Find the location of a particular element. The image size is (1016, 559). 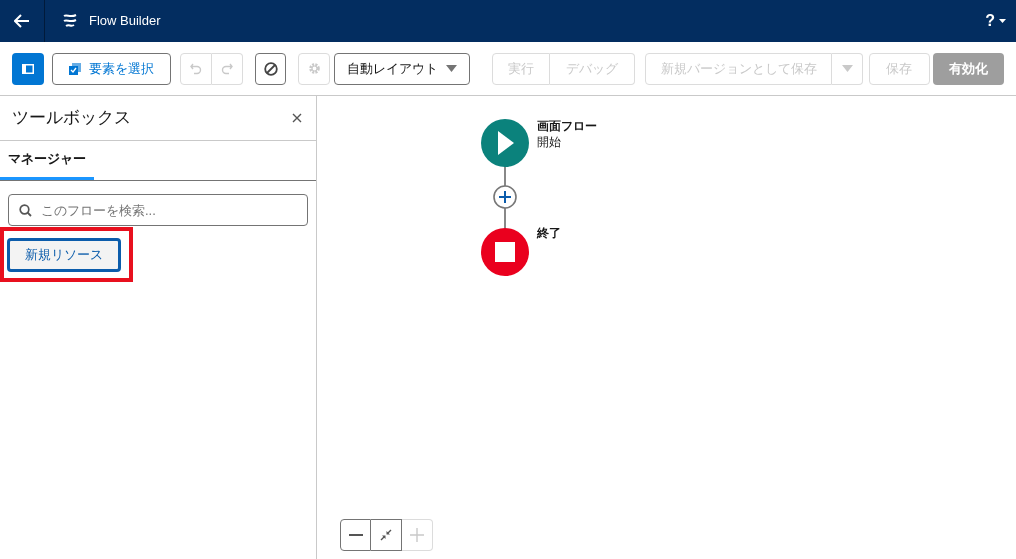

minus-icon is located at coordinates (355, 535).